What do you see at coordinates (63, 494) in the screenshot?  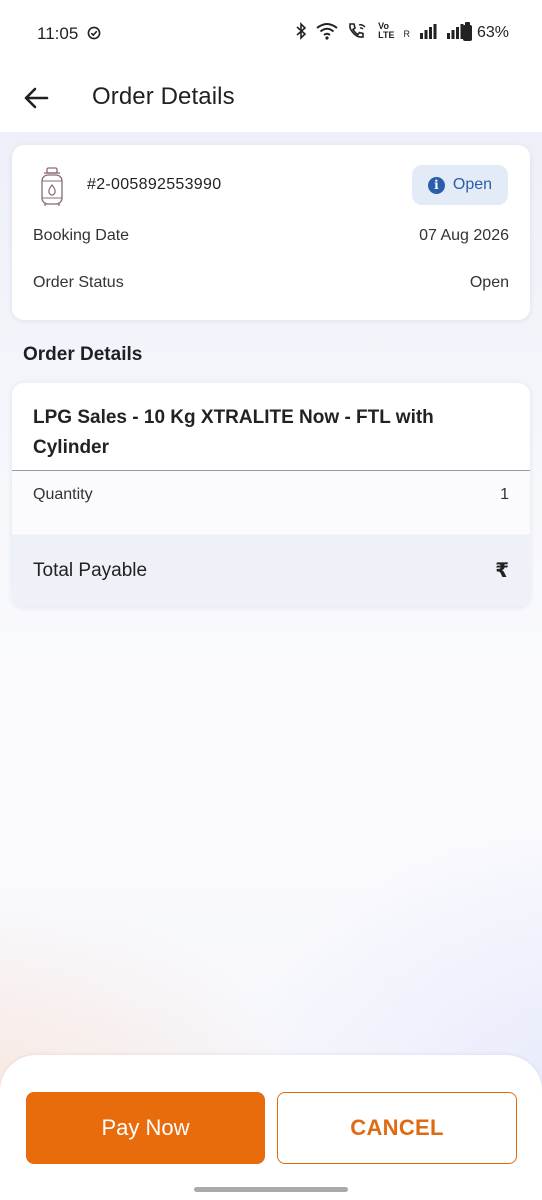 I see `quantity-label: Quantity` at bounding box center [63, 494].